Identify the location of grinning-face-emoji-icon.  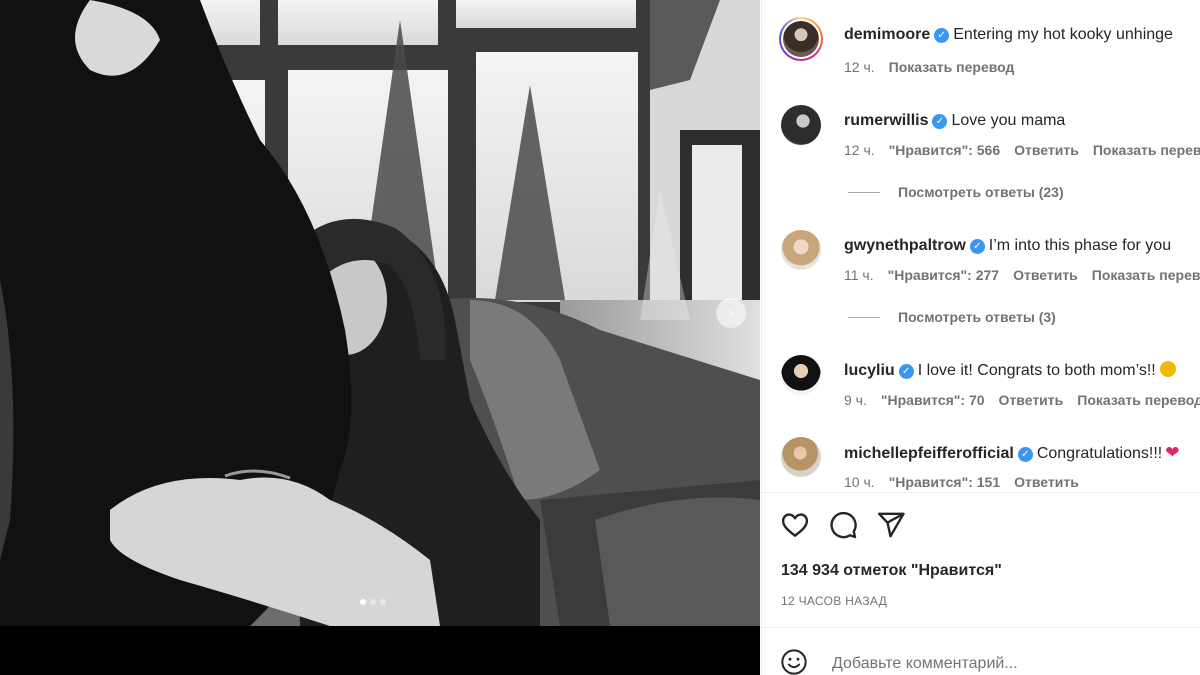
(1167, 369).